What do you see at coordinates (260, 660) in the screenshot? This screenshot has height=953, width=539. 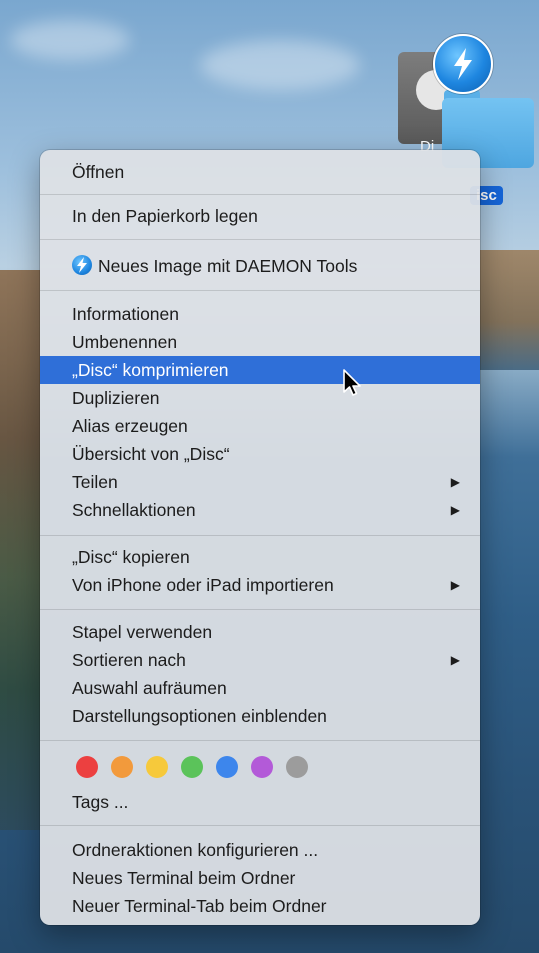 I see `menu-item-sort-by: Sortieren nach ▶` at bounding box center [260, 660].